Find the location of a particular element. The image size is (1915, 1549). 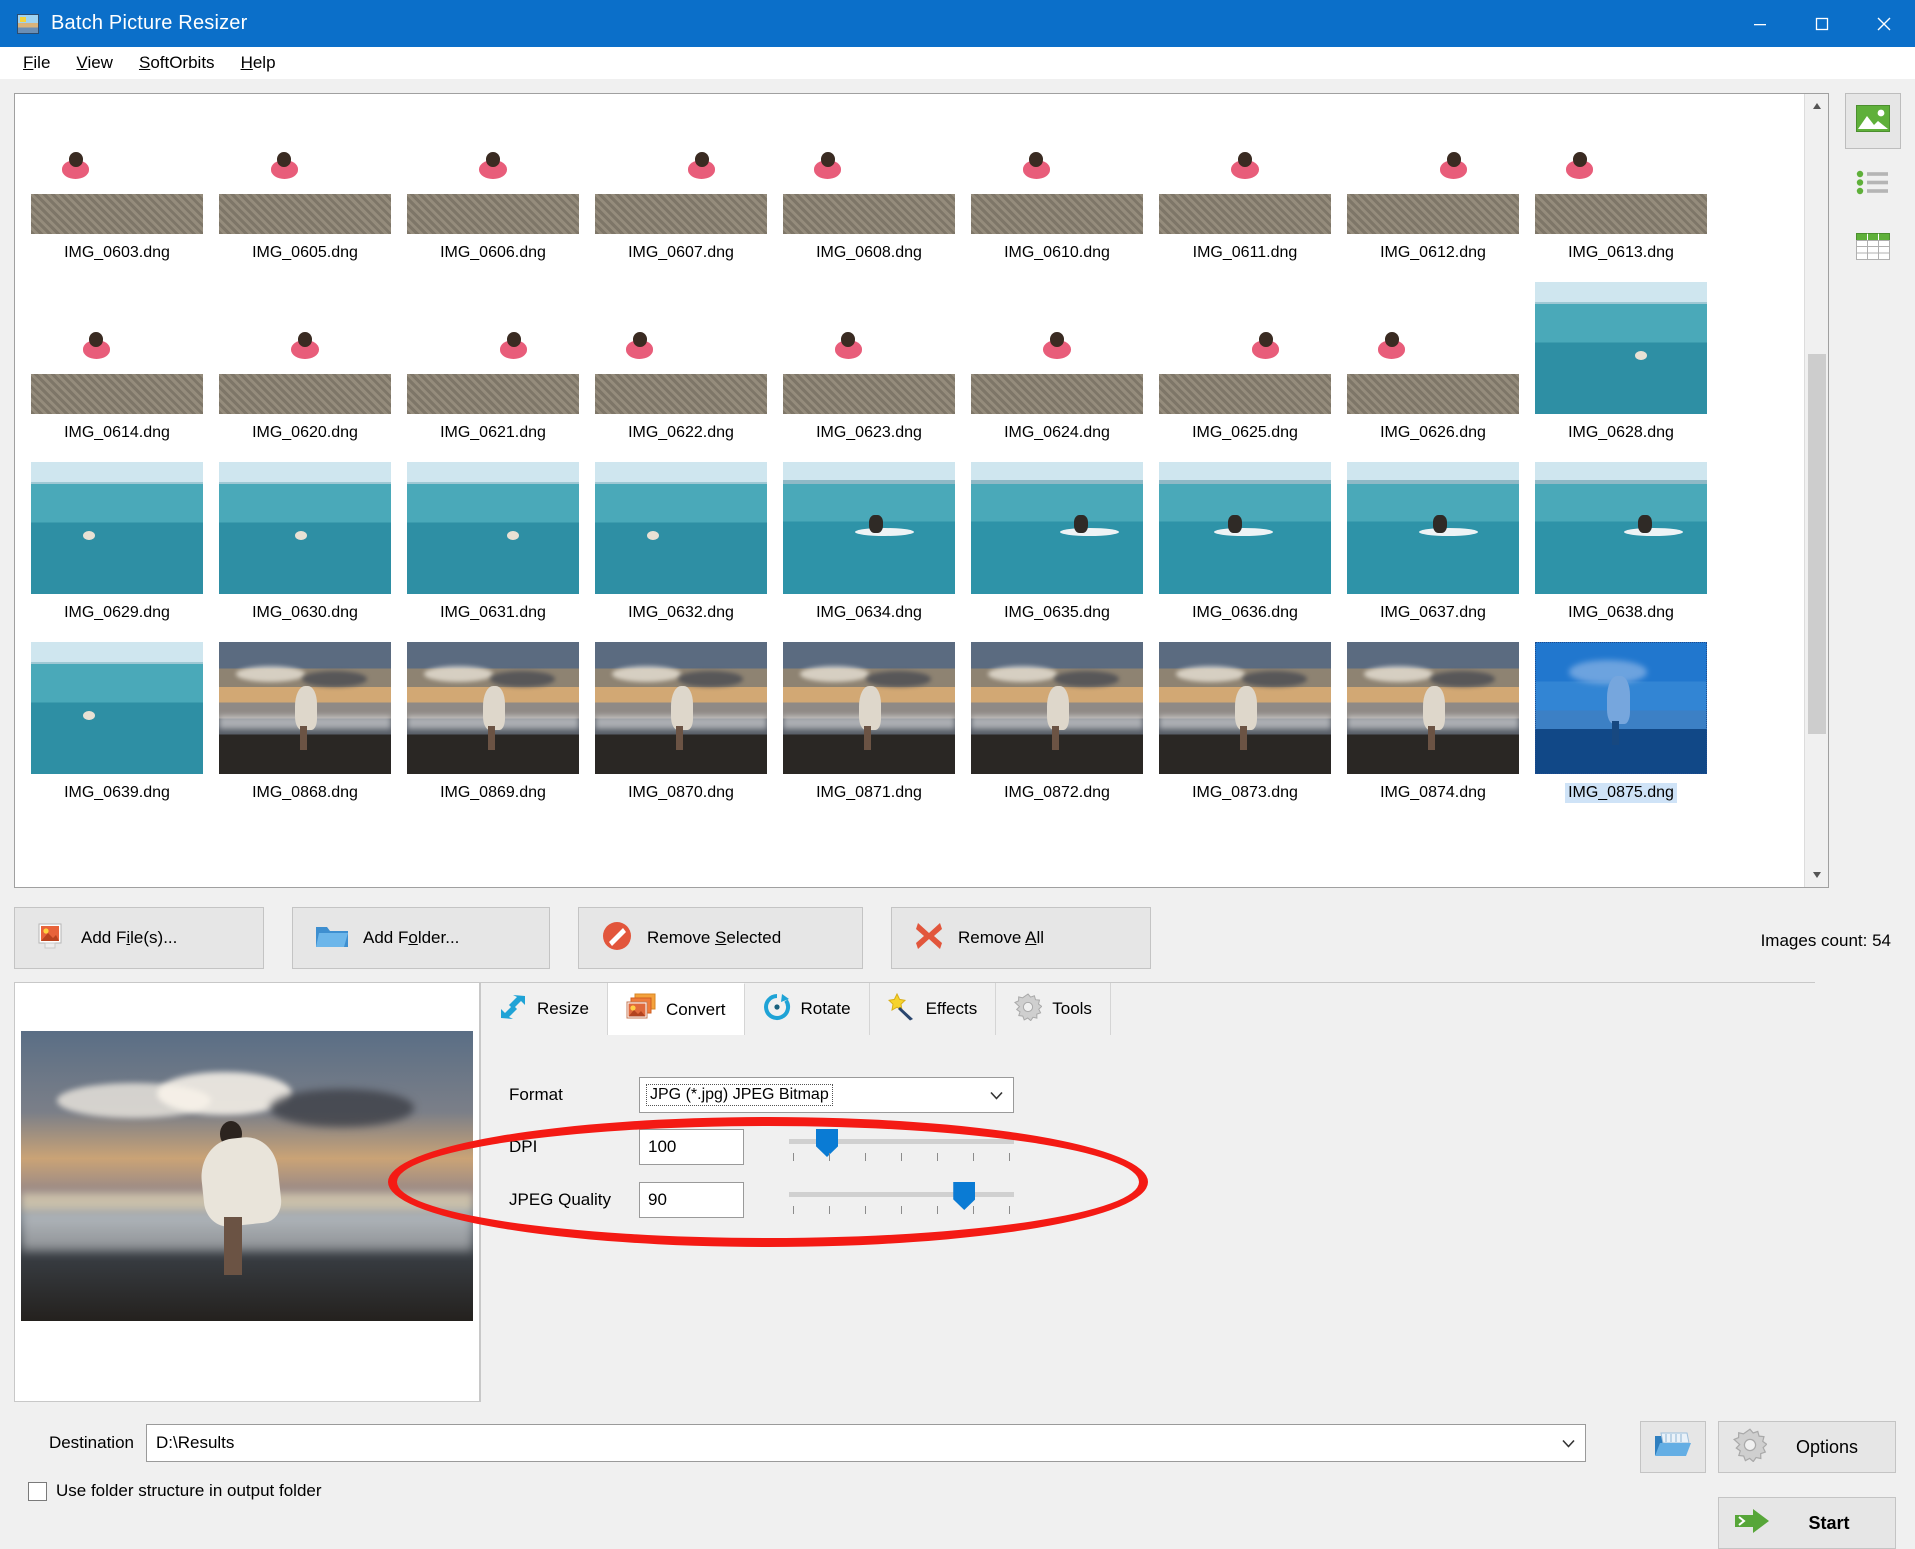

tab-convert: Convert is located at coordinates (676, 1009).